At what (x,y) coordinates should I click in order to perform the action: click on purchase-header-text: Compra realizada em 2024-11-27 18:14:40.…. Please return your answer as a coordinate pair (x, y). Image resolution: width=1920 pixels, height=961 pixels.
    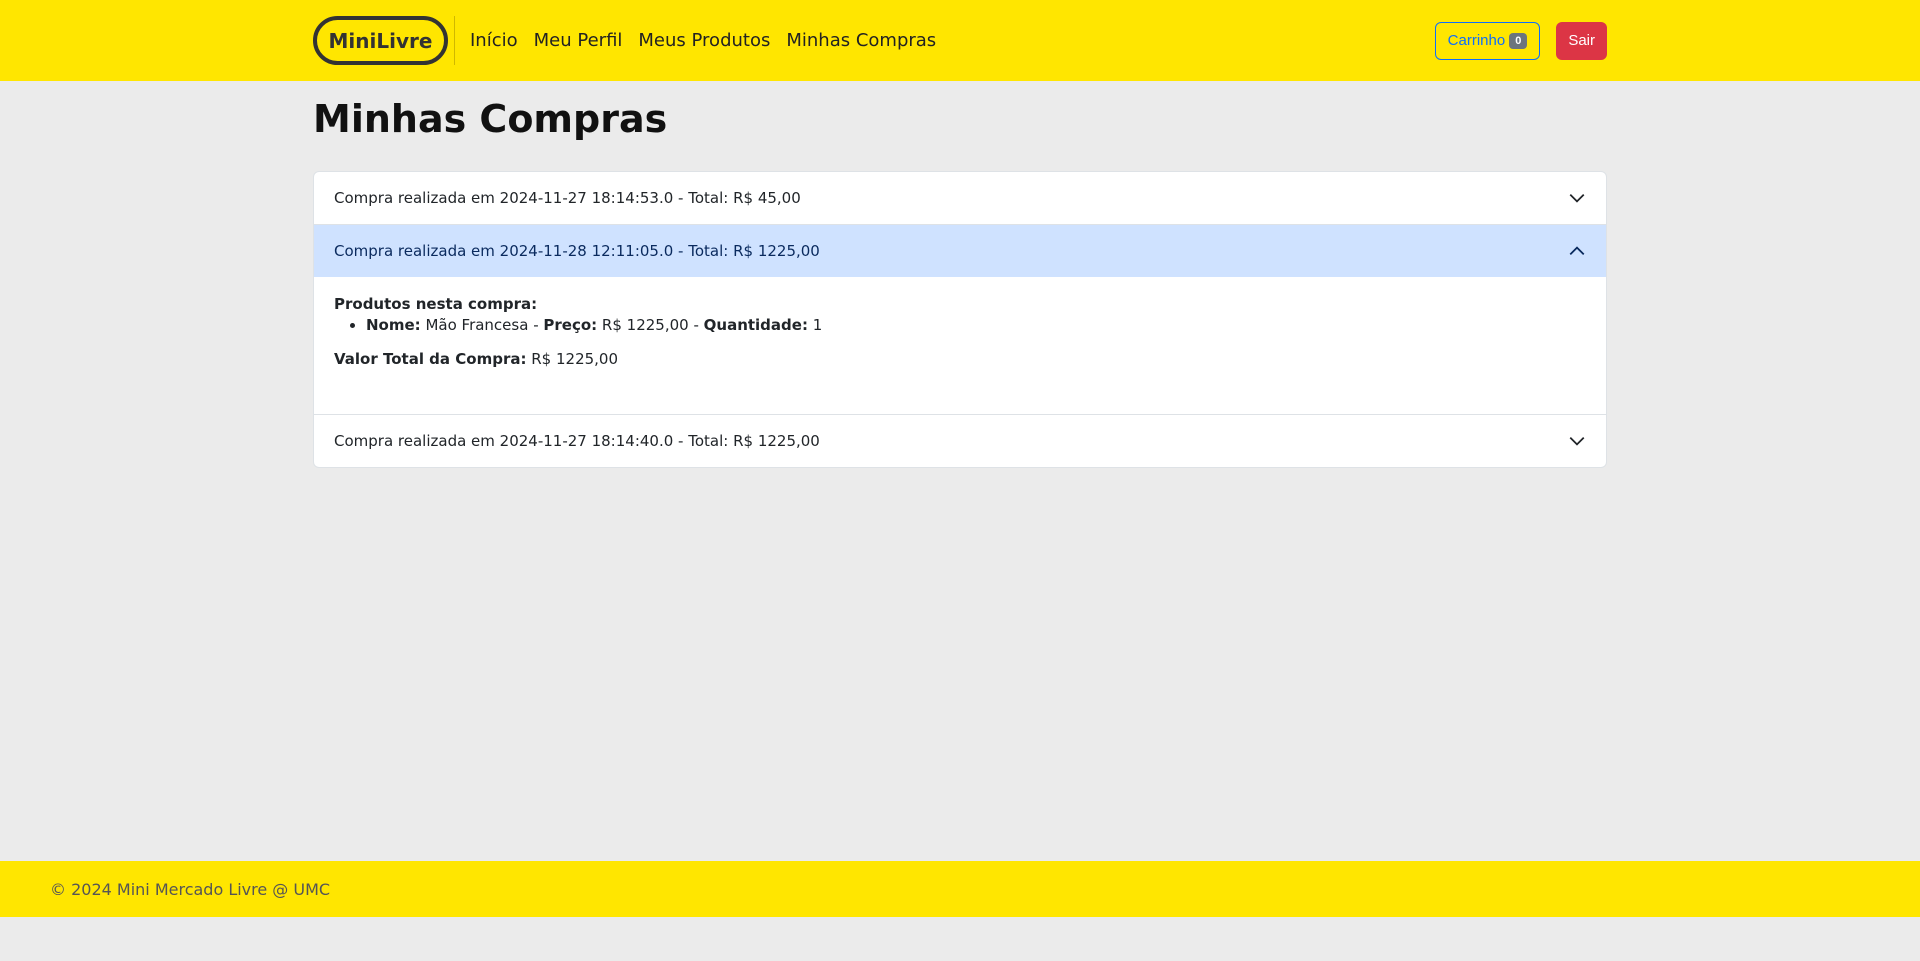
    Looking at the image, I should click on (577, 441).